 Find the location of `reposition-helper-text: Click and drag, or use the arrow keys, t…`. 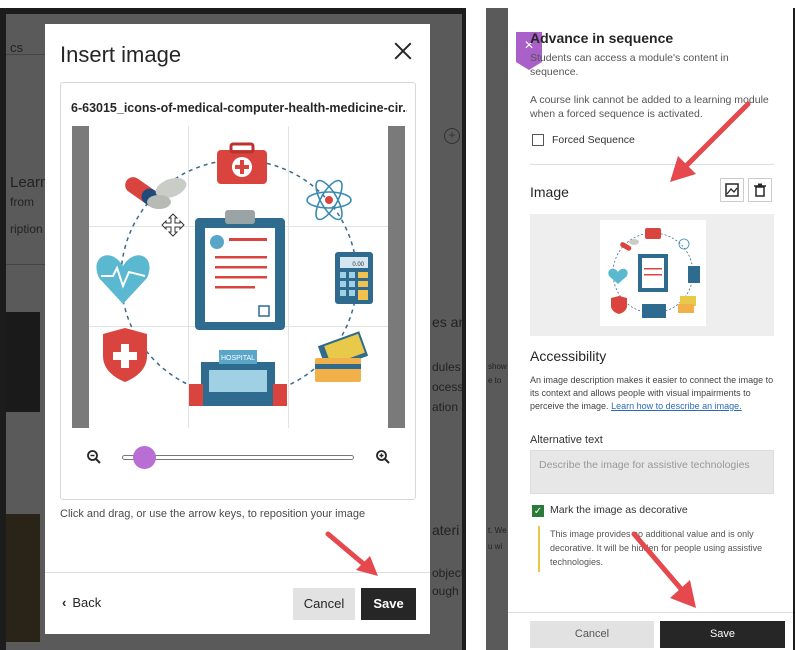

reposition-helper-text: Click and drag, or use the arrow keys, t… is located at coordinates (213, 514).